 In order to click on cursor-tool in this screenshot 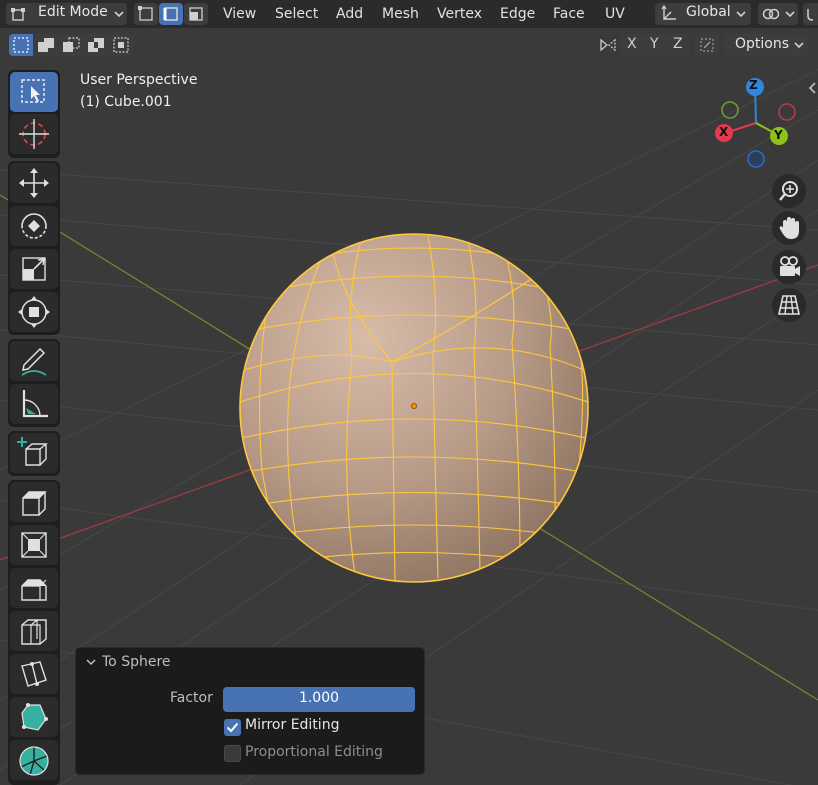, I will do `click(34, 134)`.